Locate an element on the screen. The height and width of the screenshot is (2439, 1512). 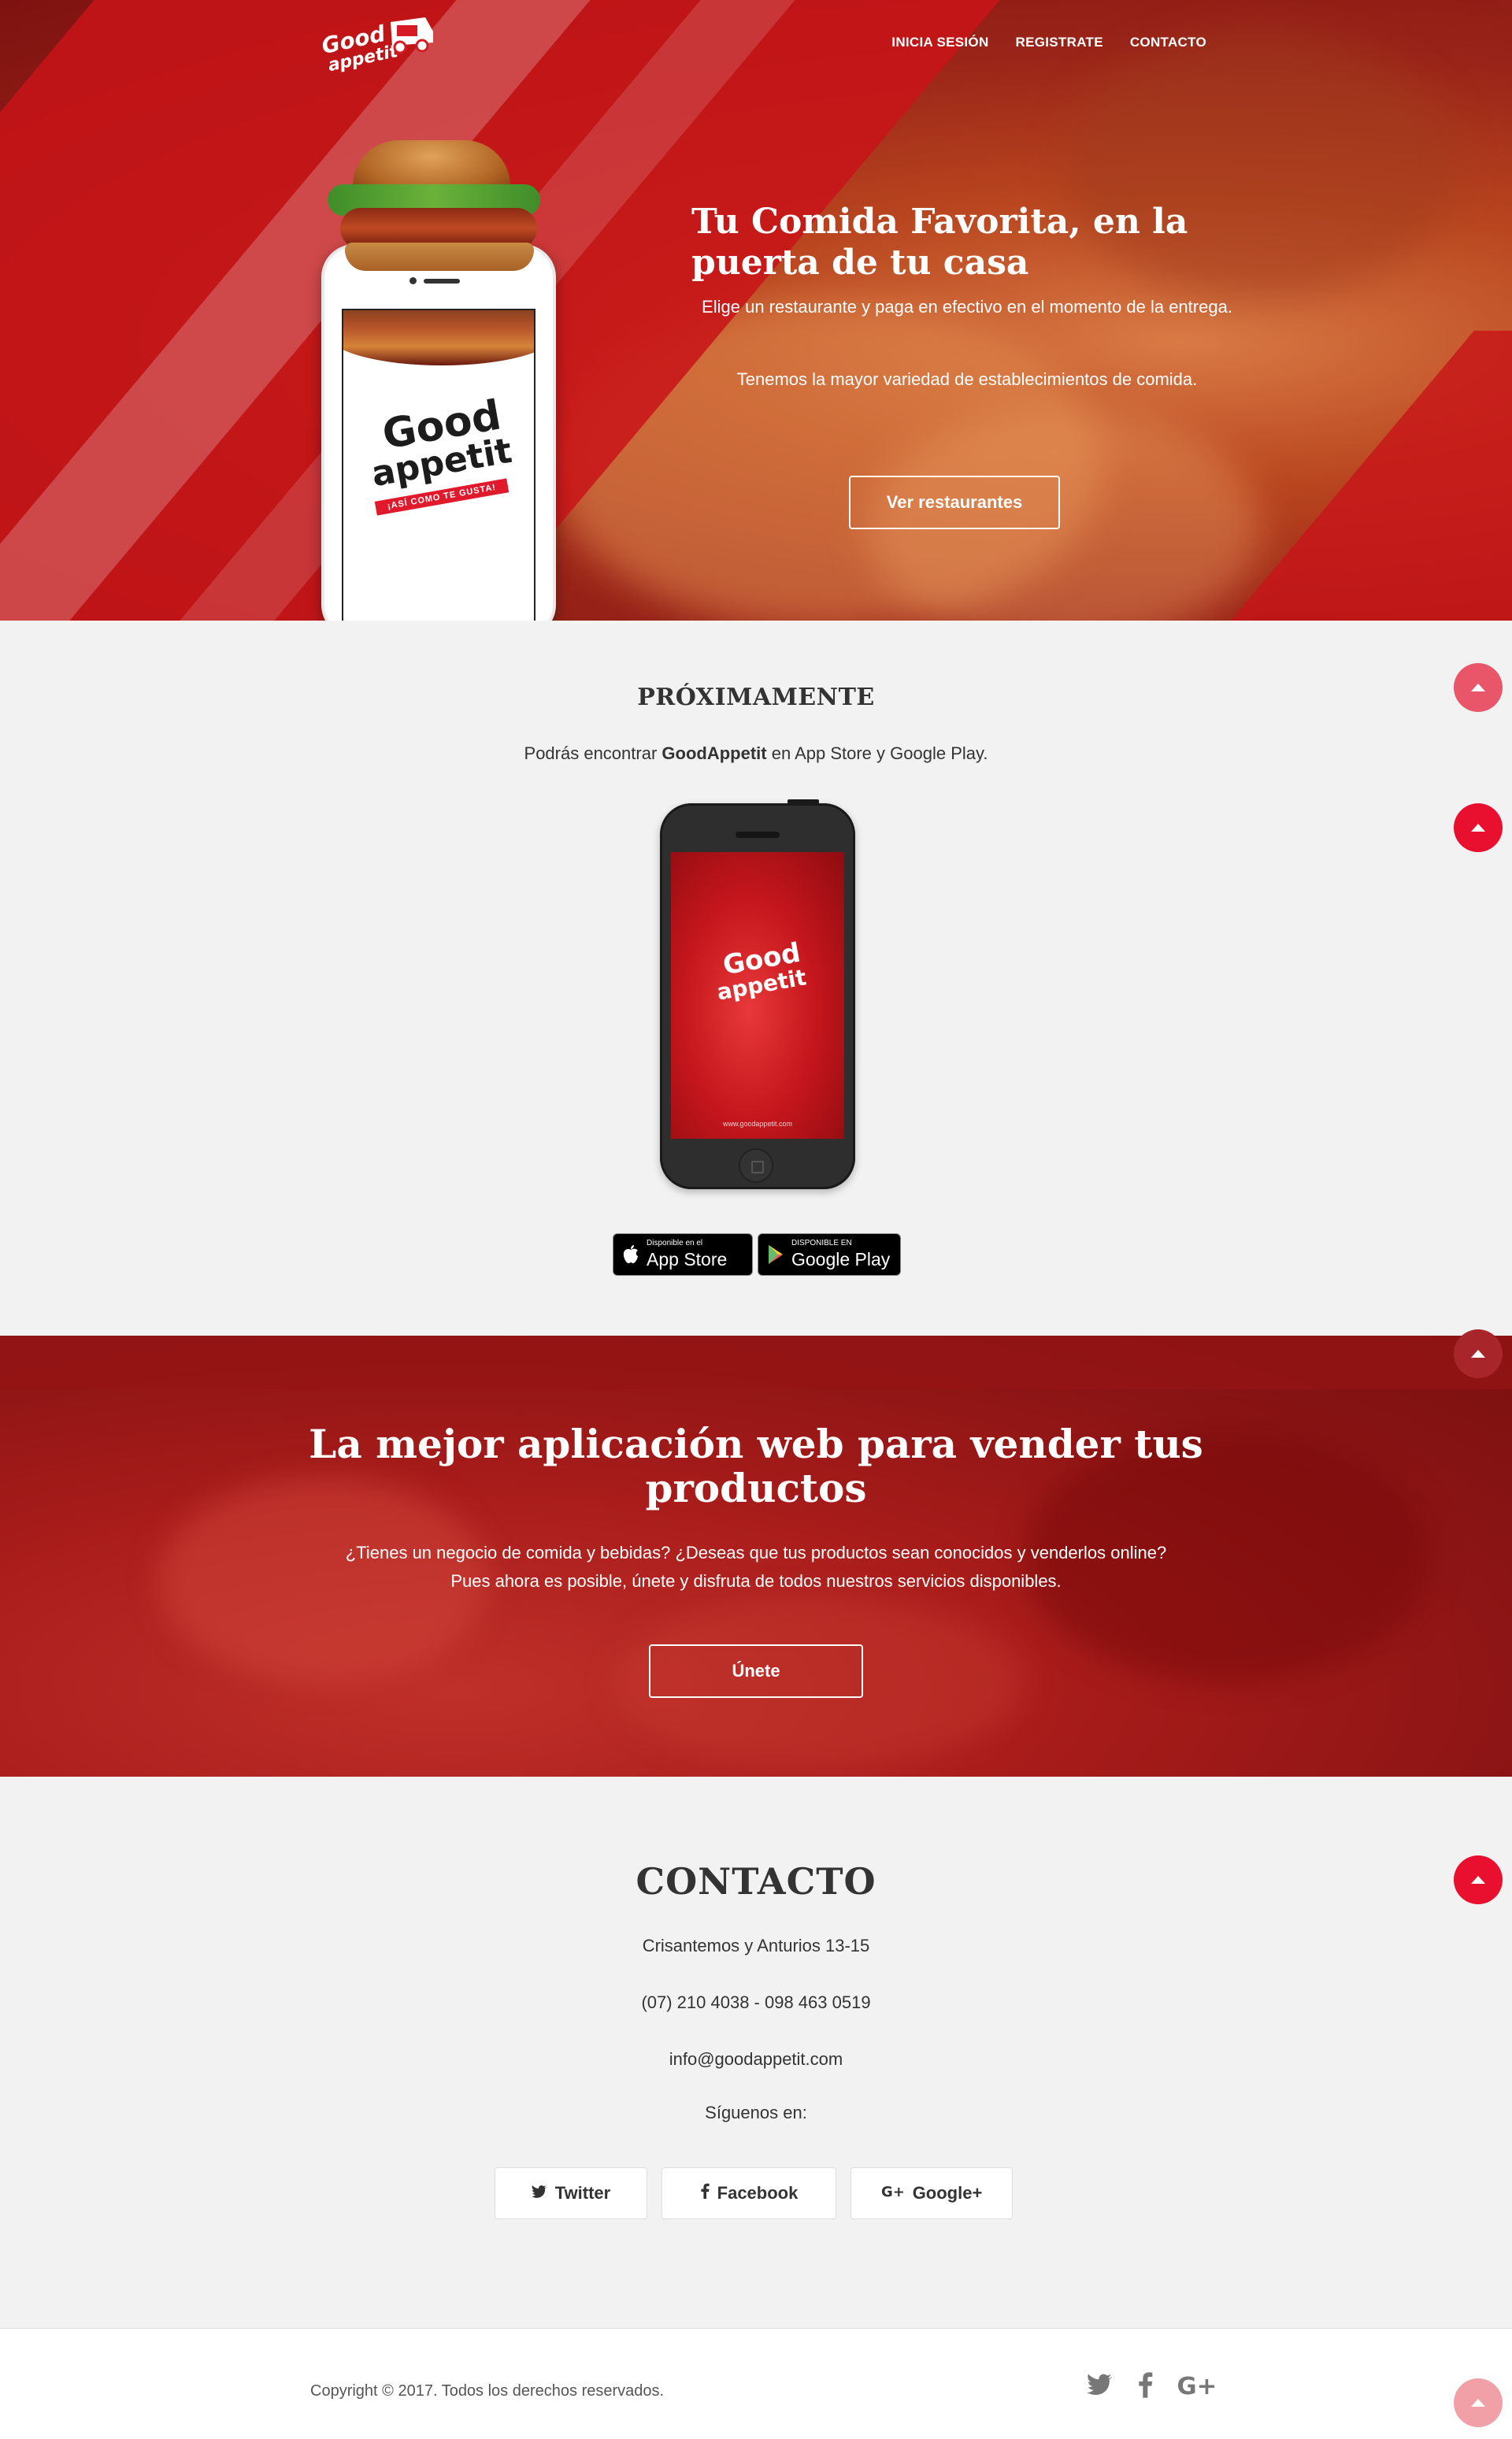
facebook-label: Facebook is located at coordinates (758, 2193).